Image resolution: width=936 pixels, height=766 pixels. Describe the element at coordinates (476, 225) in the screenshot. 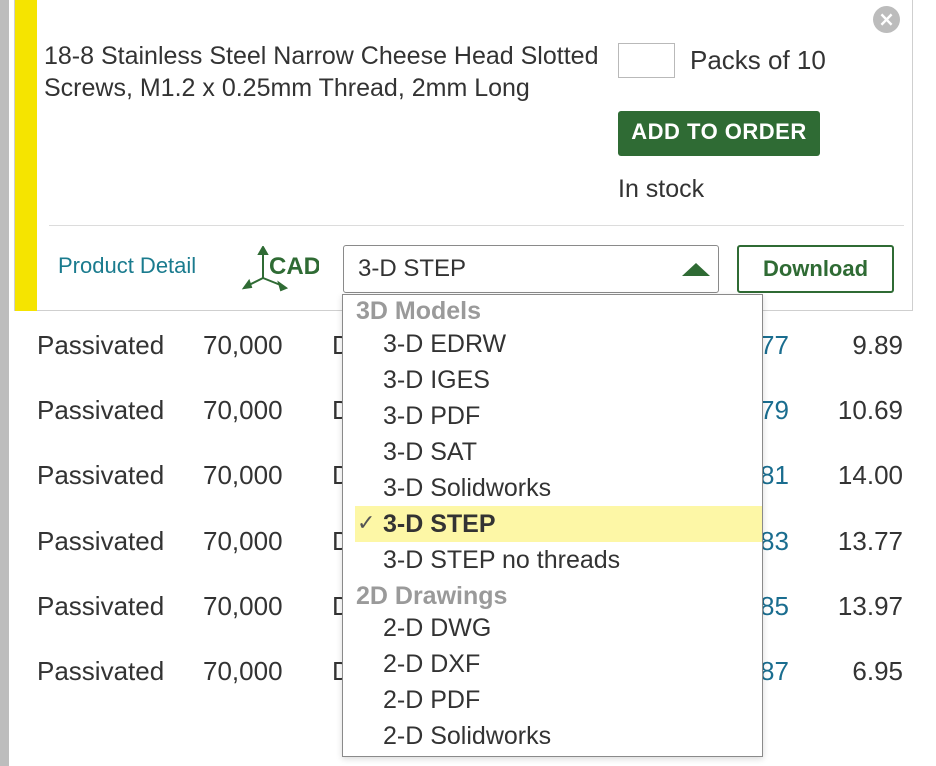

I see `divider` at that location.